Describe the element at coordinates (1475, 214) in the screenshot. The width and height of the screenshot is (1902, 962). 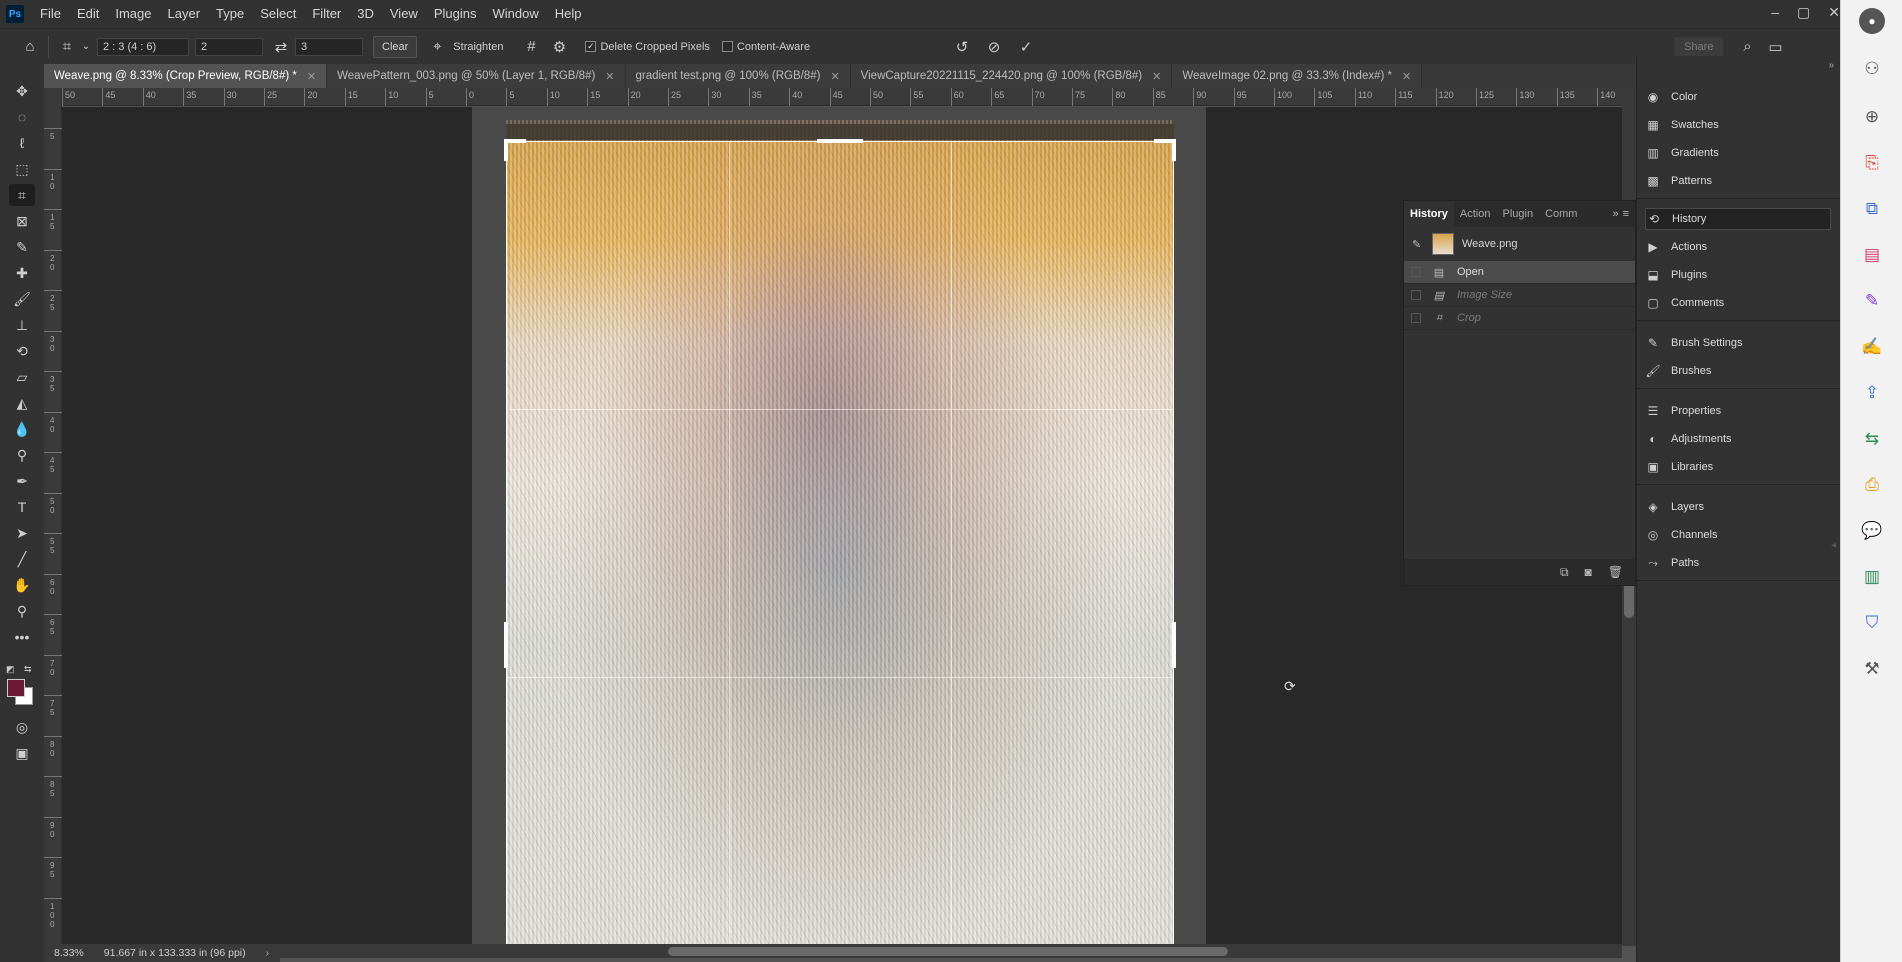
I see `tab-actions: Action` at that location.